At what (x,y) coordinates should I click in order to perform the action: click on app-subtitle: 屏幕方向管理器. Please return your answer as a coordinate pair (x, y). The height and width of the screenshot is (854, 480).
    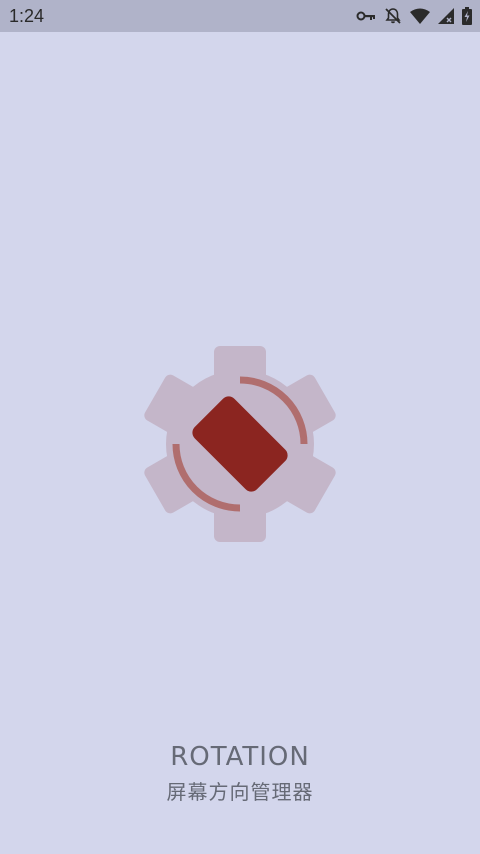
    Looking at the image, I should click on (240, 792).